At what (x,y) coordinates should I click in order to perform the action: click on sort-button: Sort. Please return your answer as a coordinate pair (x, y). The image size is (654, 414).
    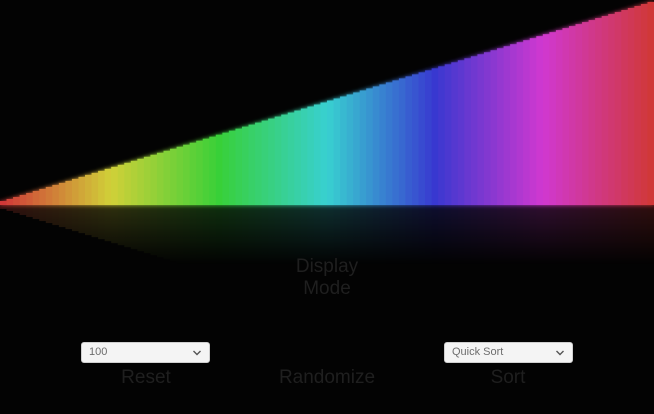
    Looking at the image, I should click on (508, 378).